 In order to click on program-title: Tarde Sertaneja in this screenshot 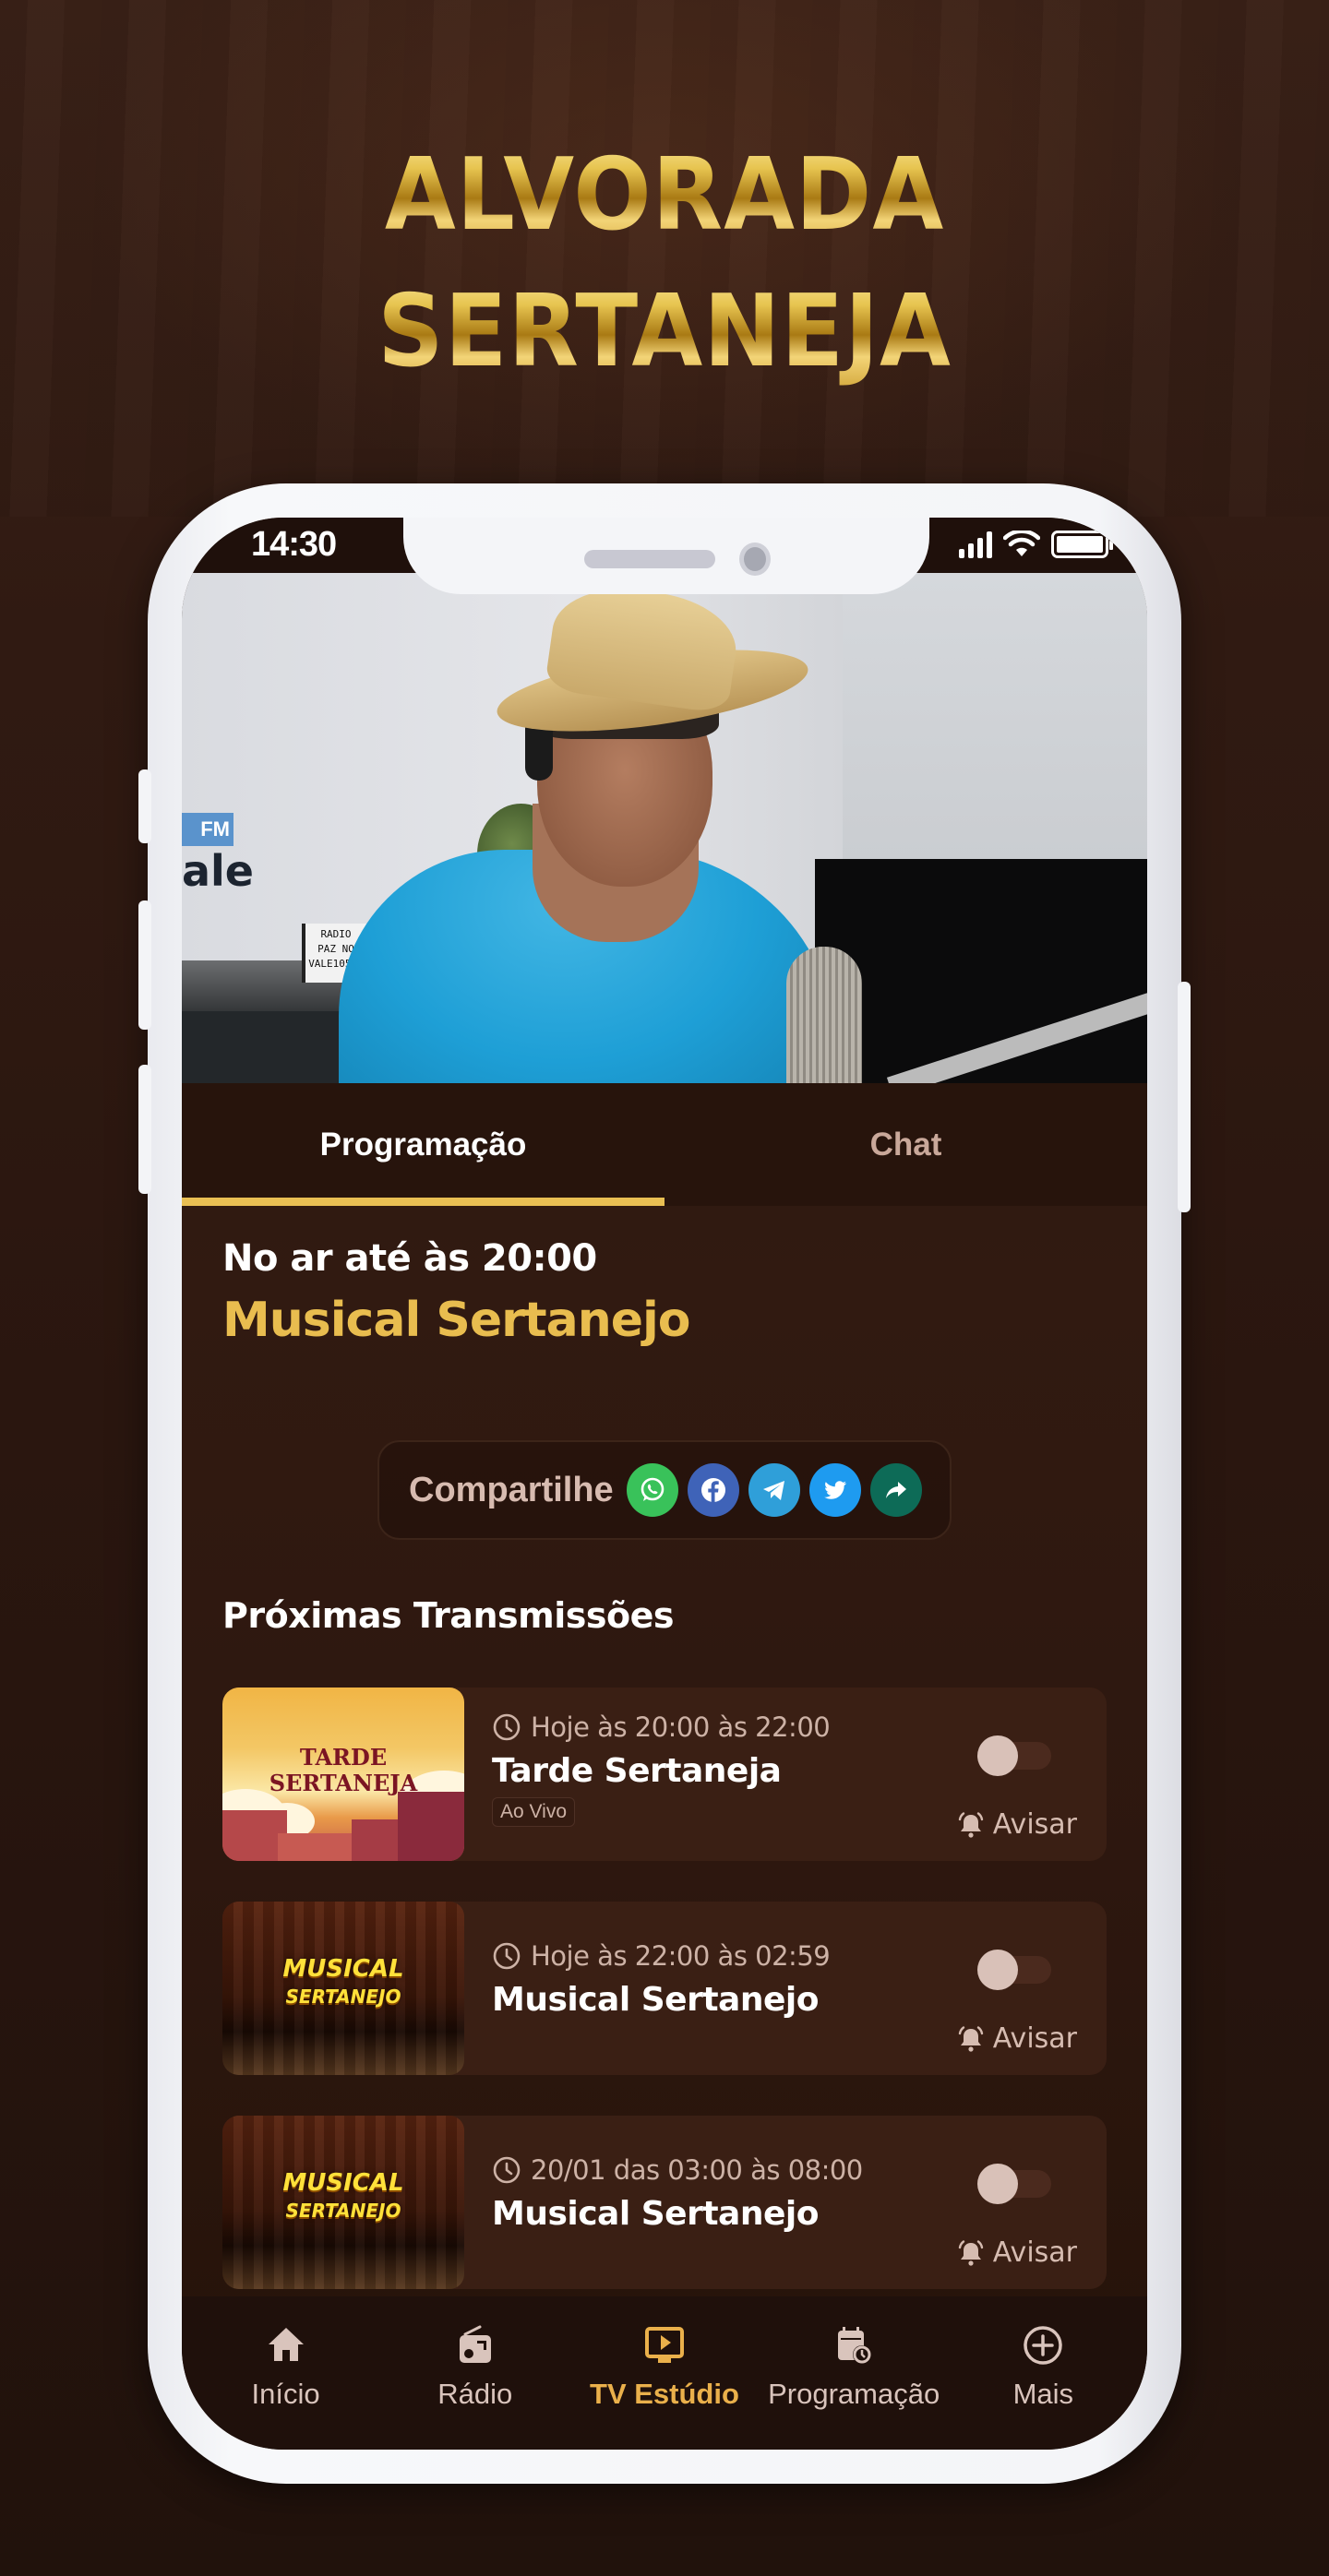, I will do `click(637, 1771)`.